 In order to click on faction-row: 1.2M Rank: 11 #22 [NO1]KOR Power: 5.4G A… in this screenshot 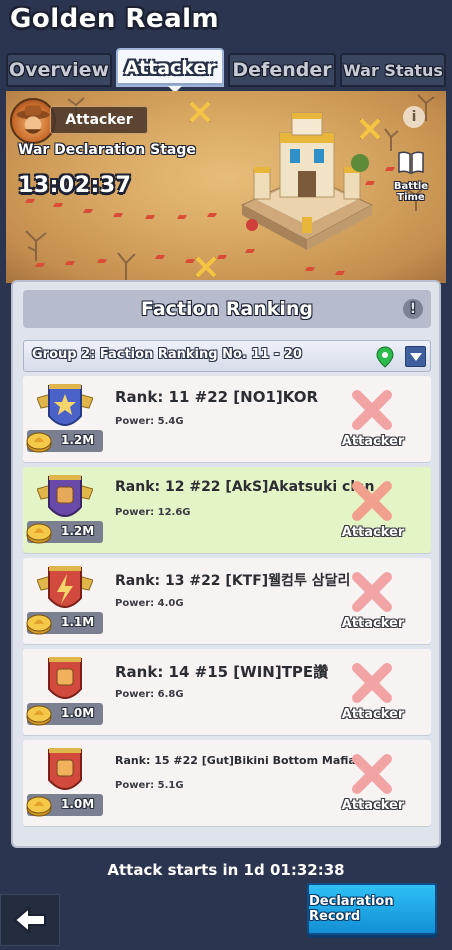, I will do `click(227, 419)`.